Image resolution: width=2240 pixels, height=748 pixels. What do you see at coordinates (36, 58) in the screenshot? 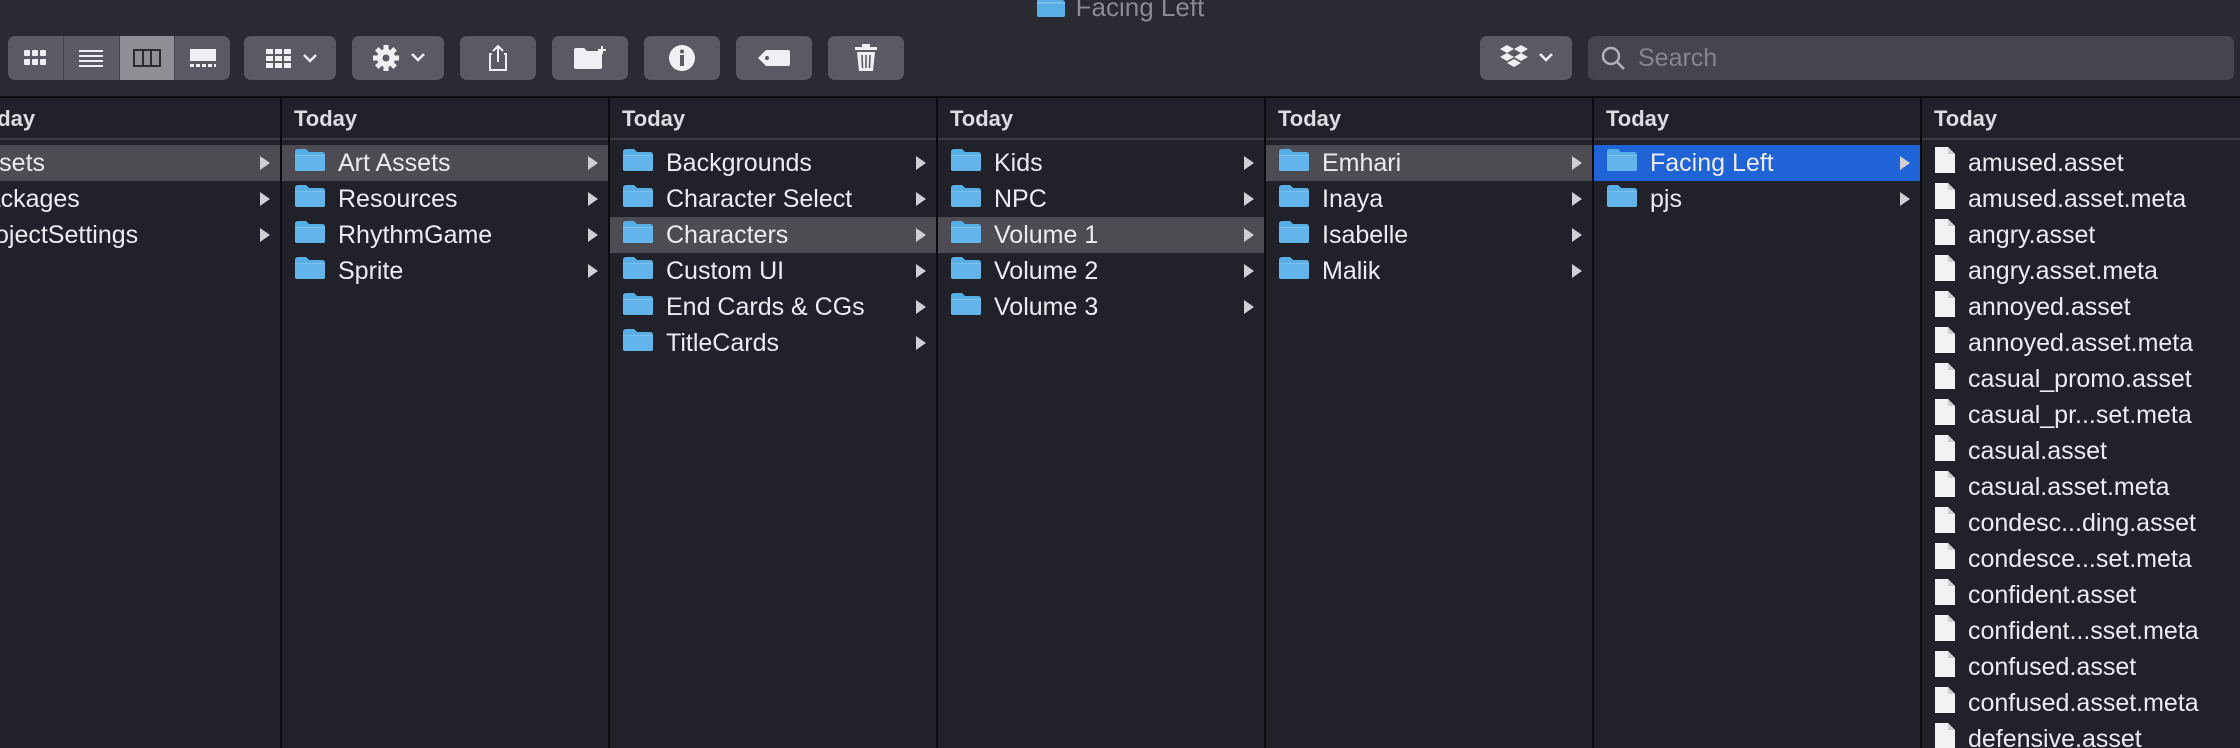
I see `icon-view-button` at bounding box center [36, 58].